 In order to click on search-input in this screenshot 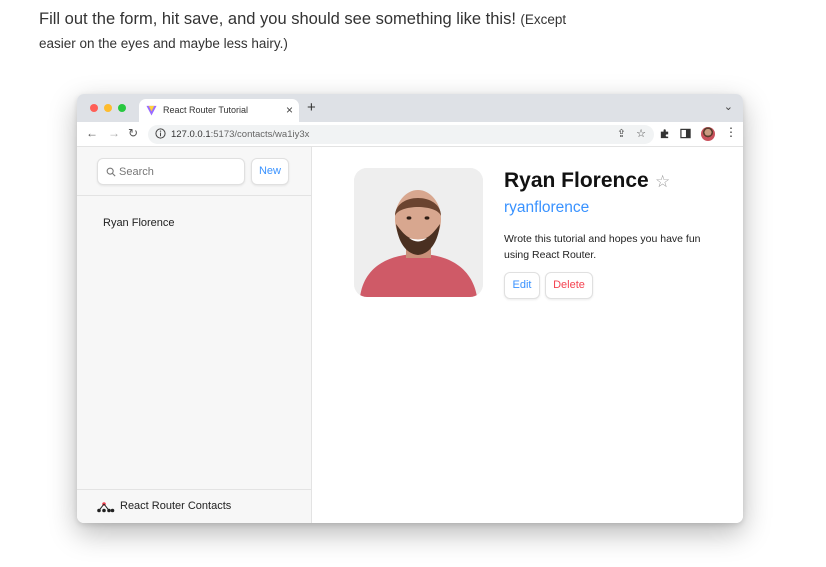, I will do `click(179, 171)`.